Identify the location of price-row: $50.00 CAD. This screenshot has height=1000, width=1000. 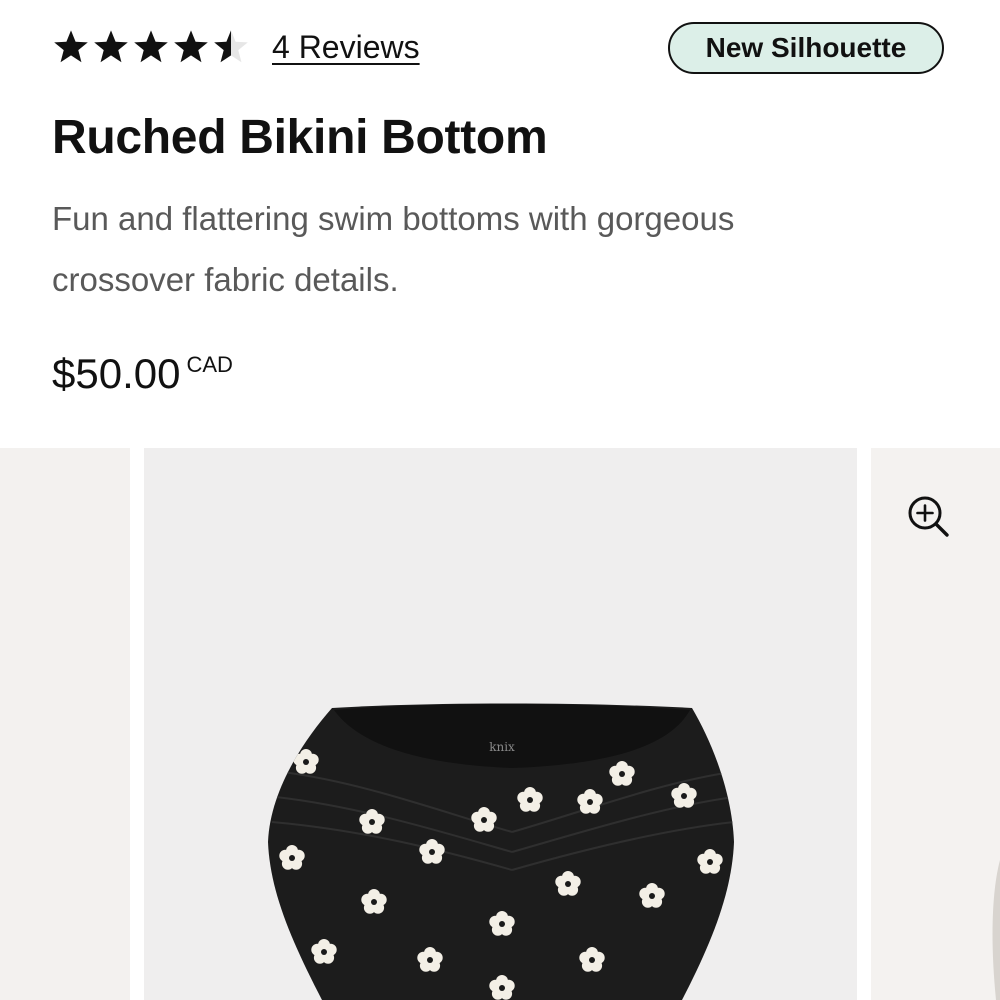
(142, 374).